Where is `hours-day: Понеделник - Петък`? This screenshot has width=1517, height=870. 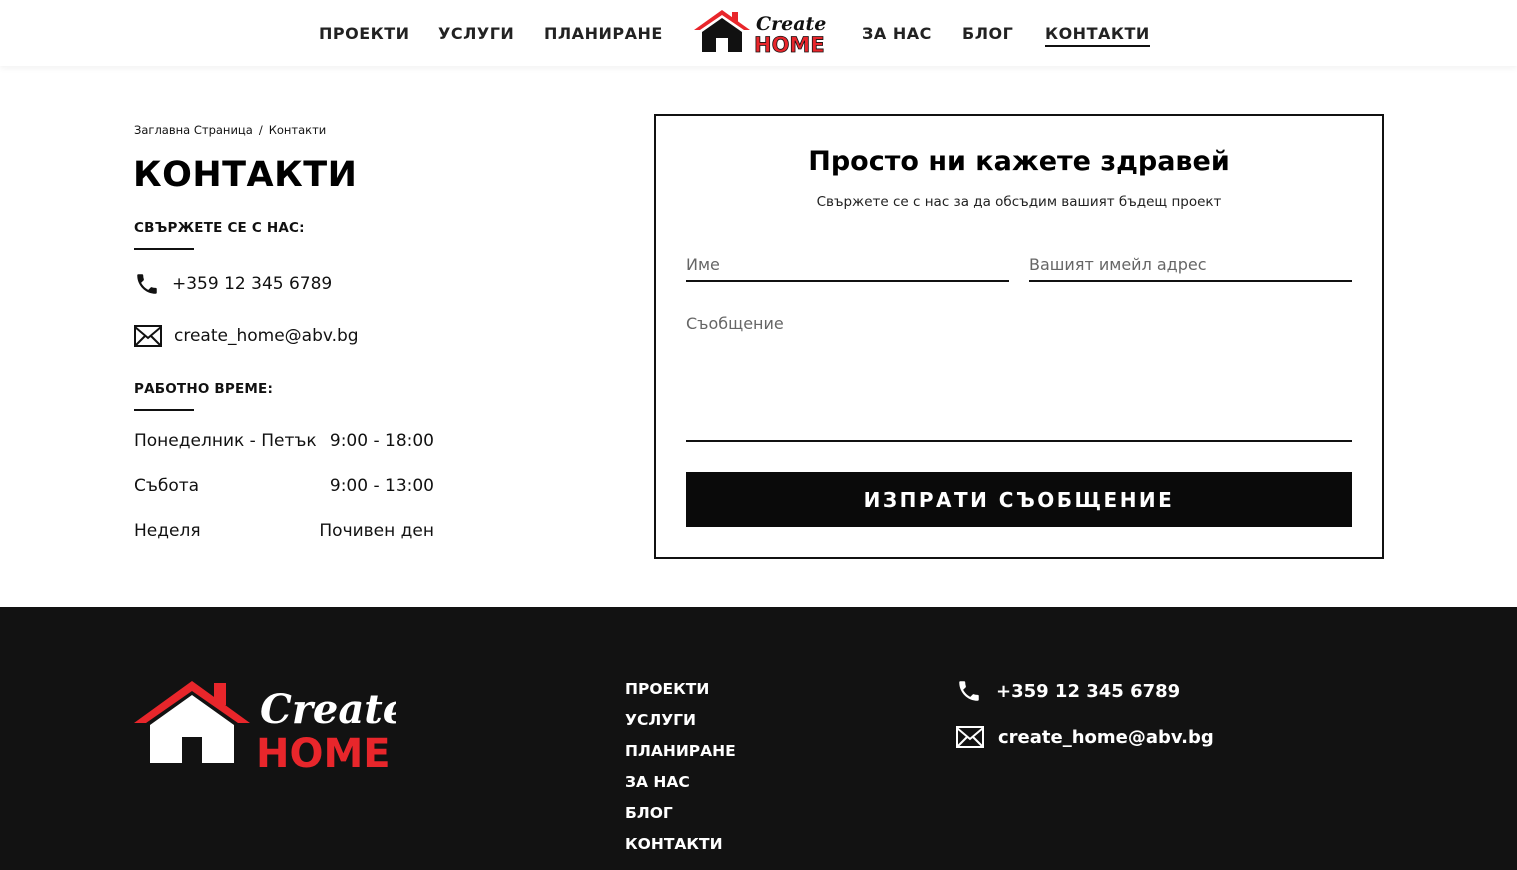
hours-day: Понеделник - Петък is located at coordinates (225, 441).